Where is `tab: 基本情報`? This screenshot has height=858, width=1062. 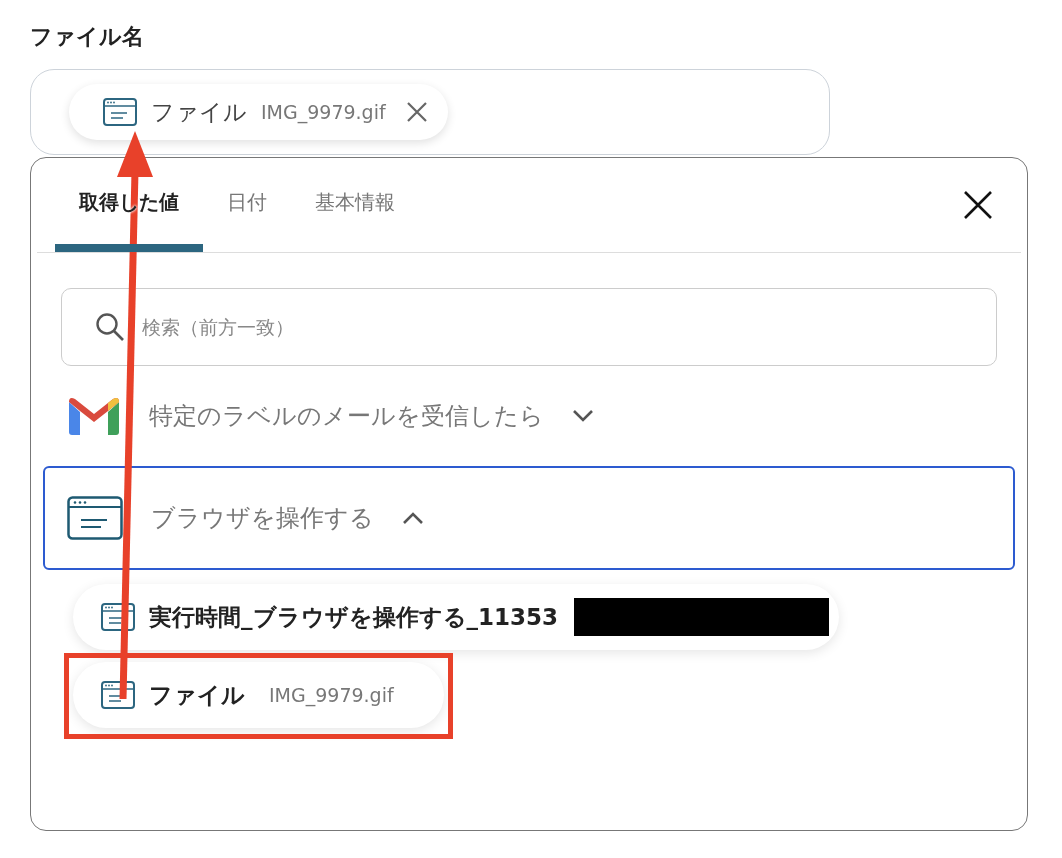
tab: 基本情報 is located at coordinates (355, 205).